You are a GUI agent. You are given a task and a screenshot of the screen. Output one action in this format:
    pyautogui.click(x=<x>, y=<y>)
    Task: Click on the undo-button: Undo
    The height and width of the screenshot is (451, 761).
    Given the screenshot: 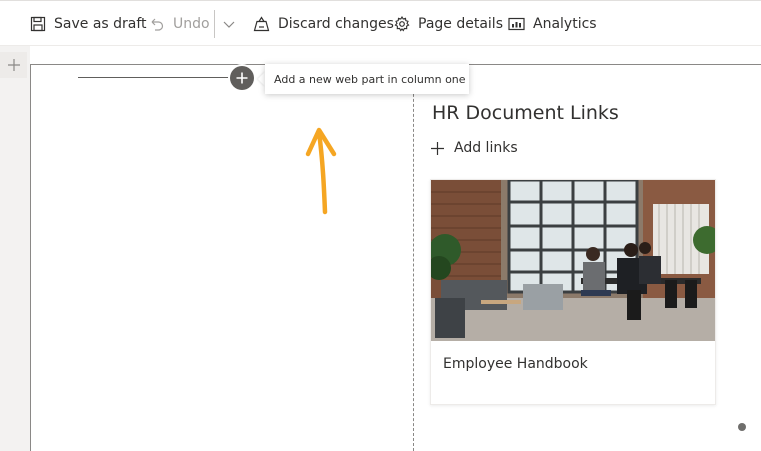 What is the action you would take?
    pyautogui.click(x=179, y=24)
    